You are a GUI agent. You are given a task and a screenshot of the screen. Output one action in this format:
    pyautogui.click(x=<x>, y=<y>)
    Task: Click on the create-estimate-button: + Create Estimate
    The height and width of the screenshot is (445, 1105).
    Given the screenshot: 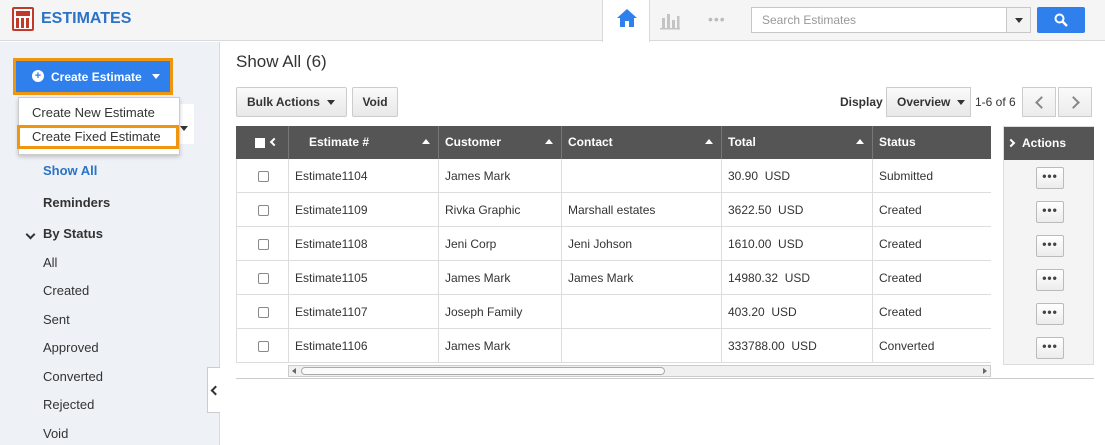 What is the action you would take?
    pyautogui.click(x=93, y=76)
    